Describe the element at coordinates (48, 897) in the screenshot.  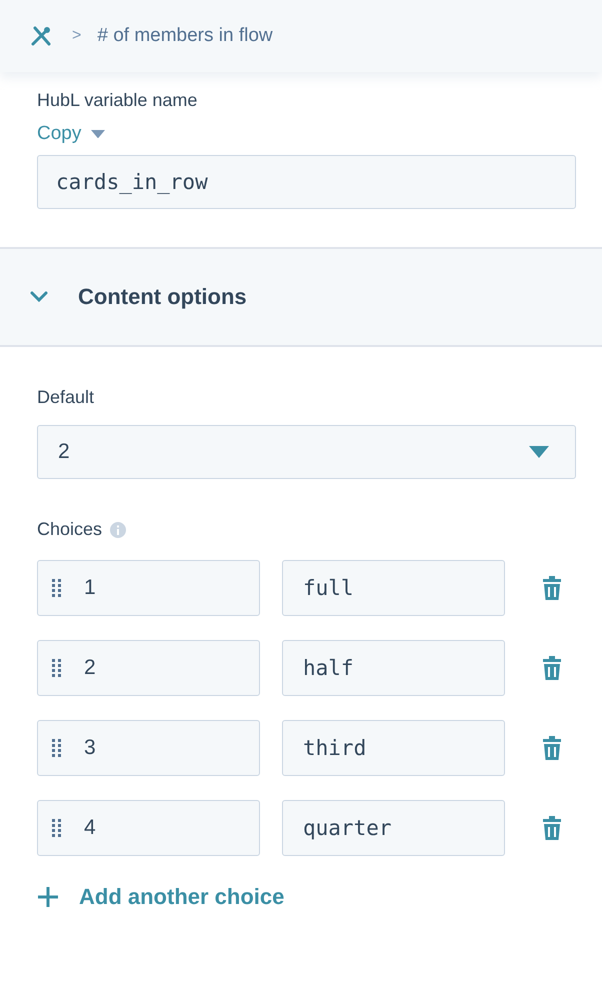
I see `plus-icon` at that location.